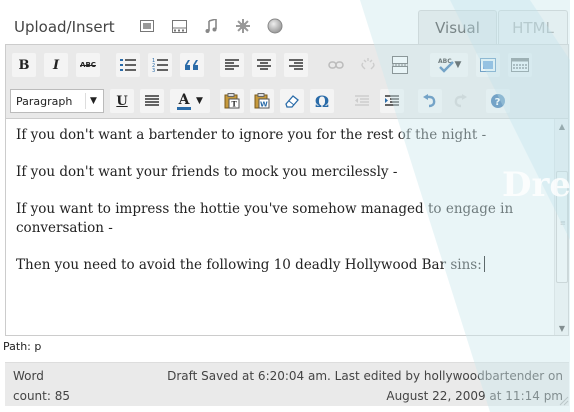  I want to click on media-buttons, so click(218, 26).